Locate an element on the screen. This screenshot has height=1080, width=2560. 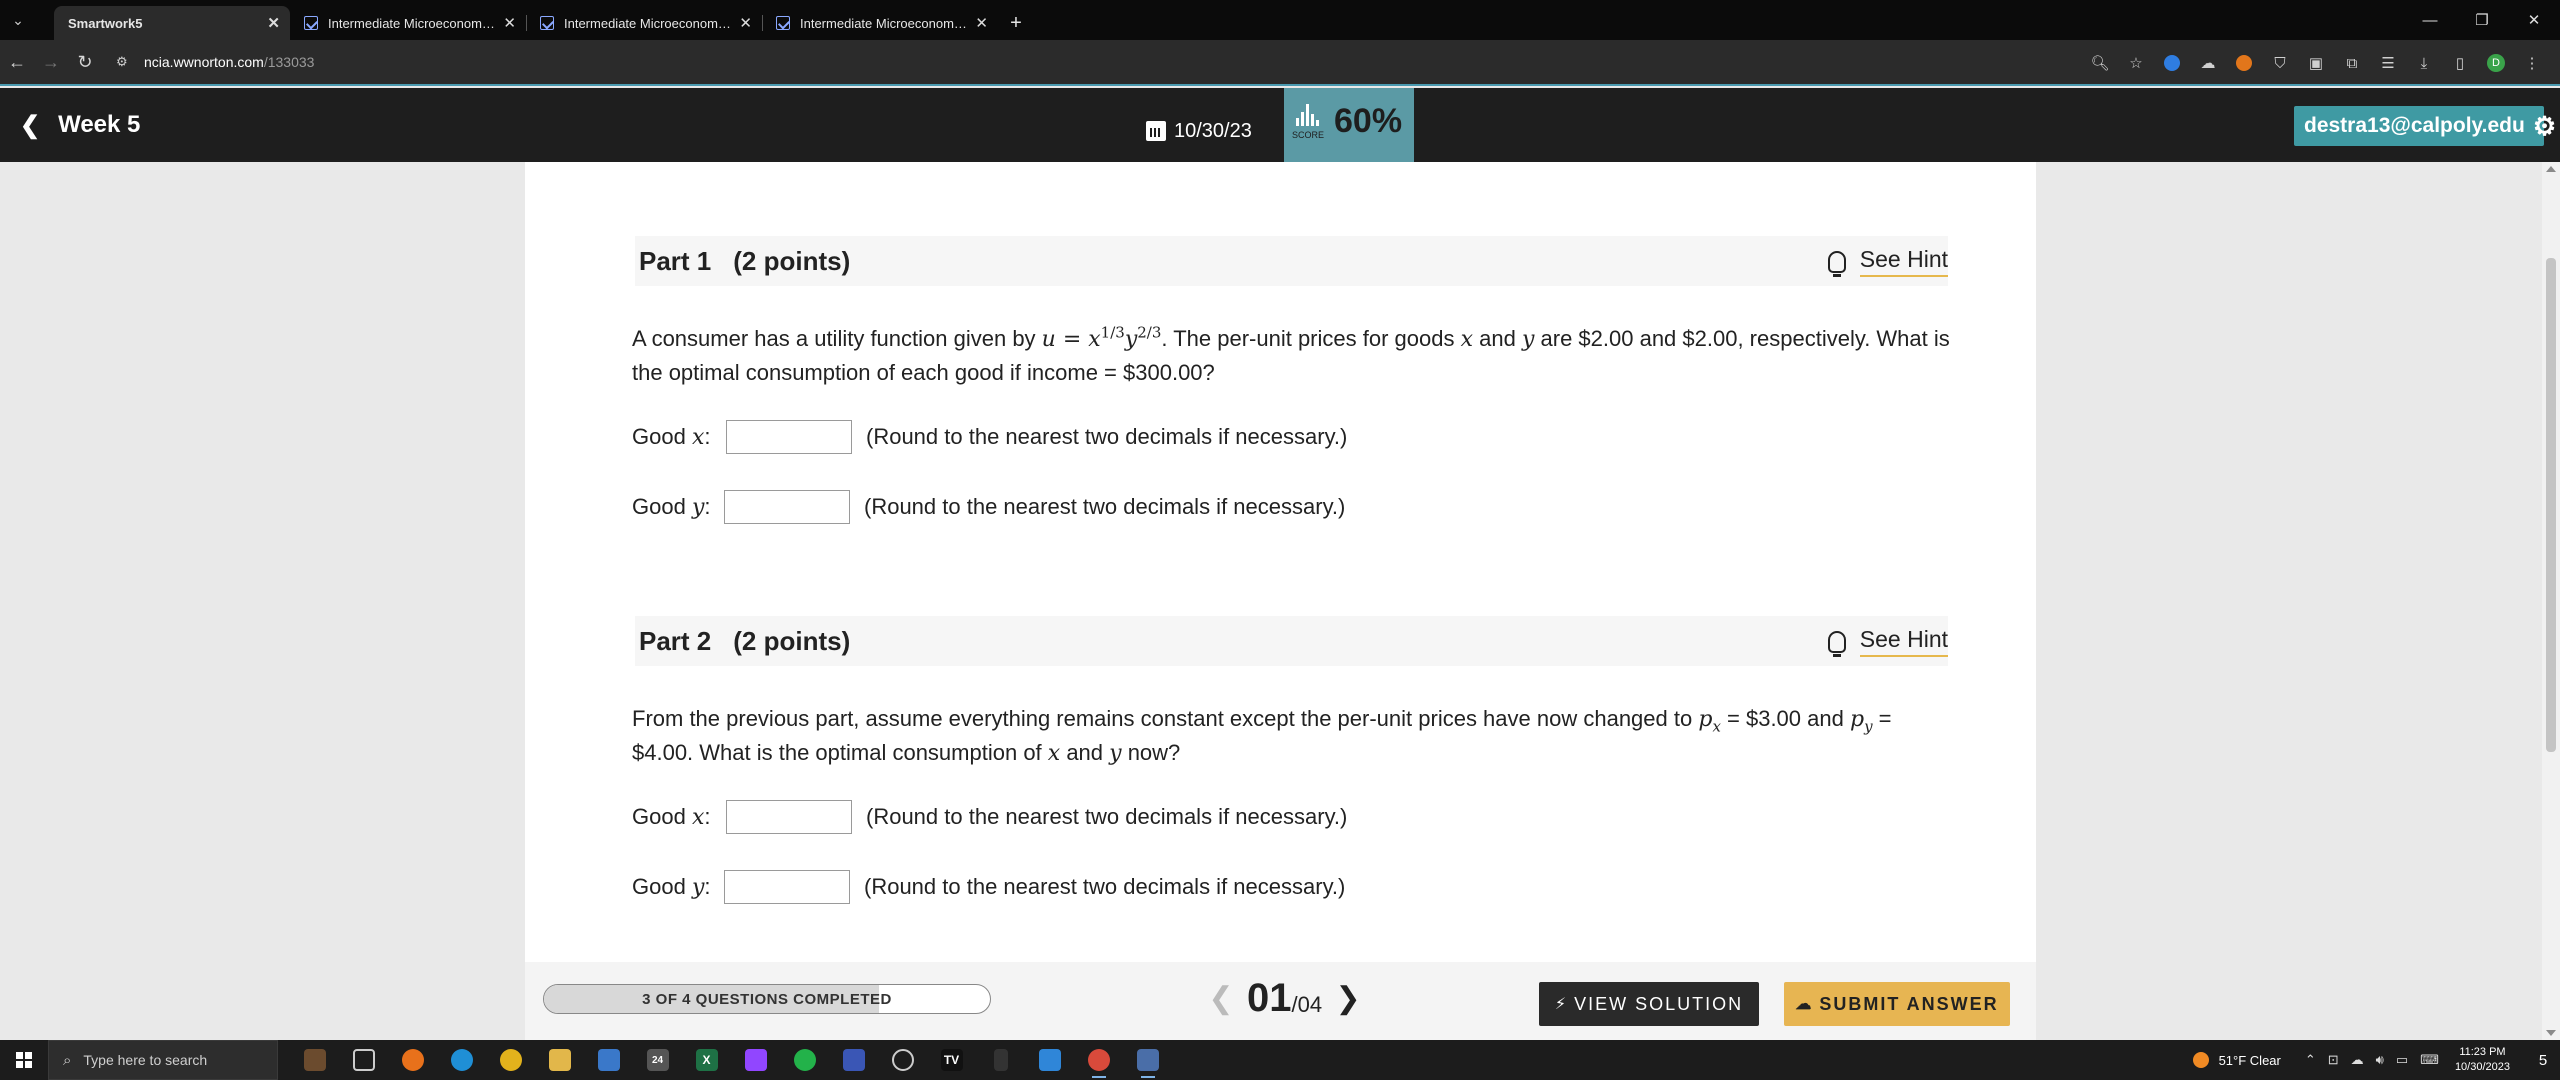
weather-widget: 51°F Clear is located at coordinates (2236, 1060).